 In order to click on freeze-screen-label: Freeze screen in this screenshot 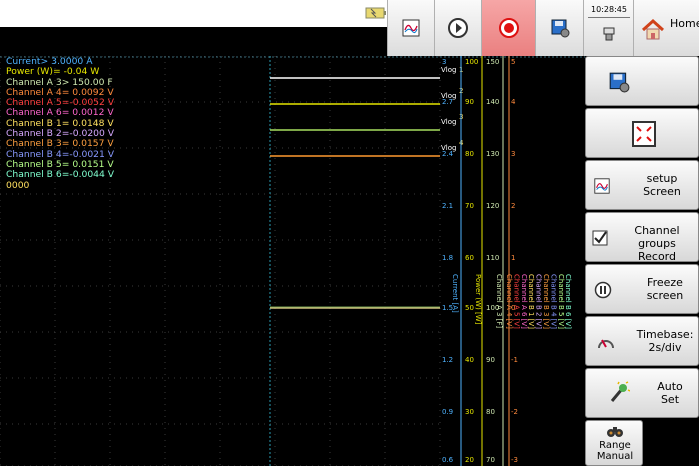, I will do `click(665, 289)`.